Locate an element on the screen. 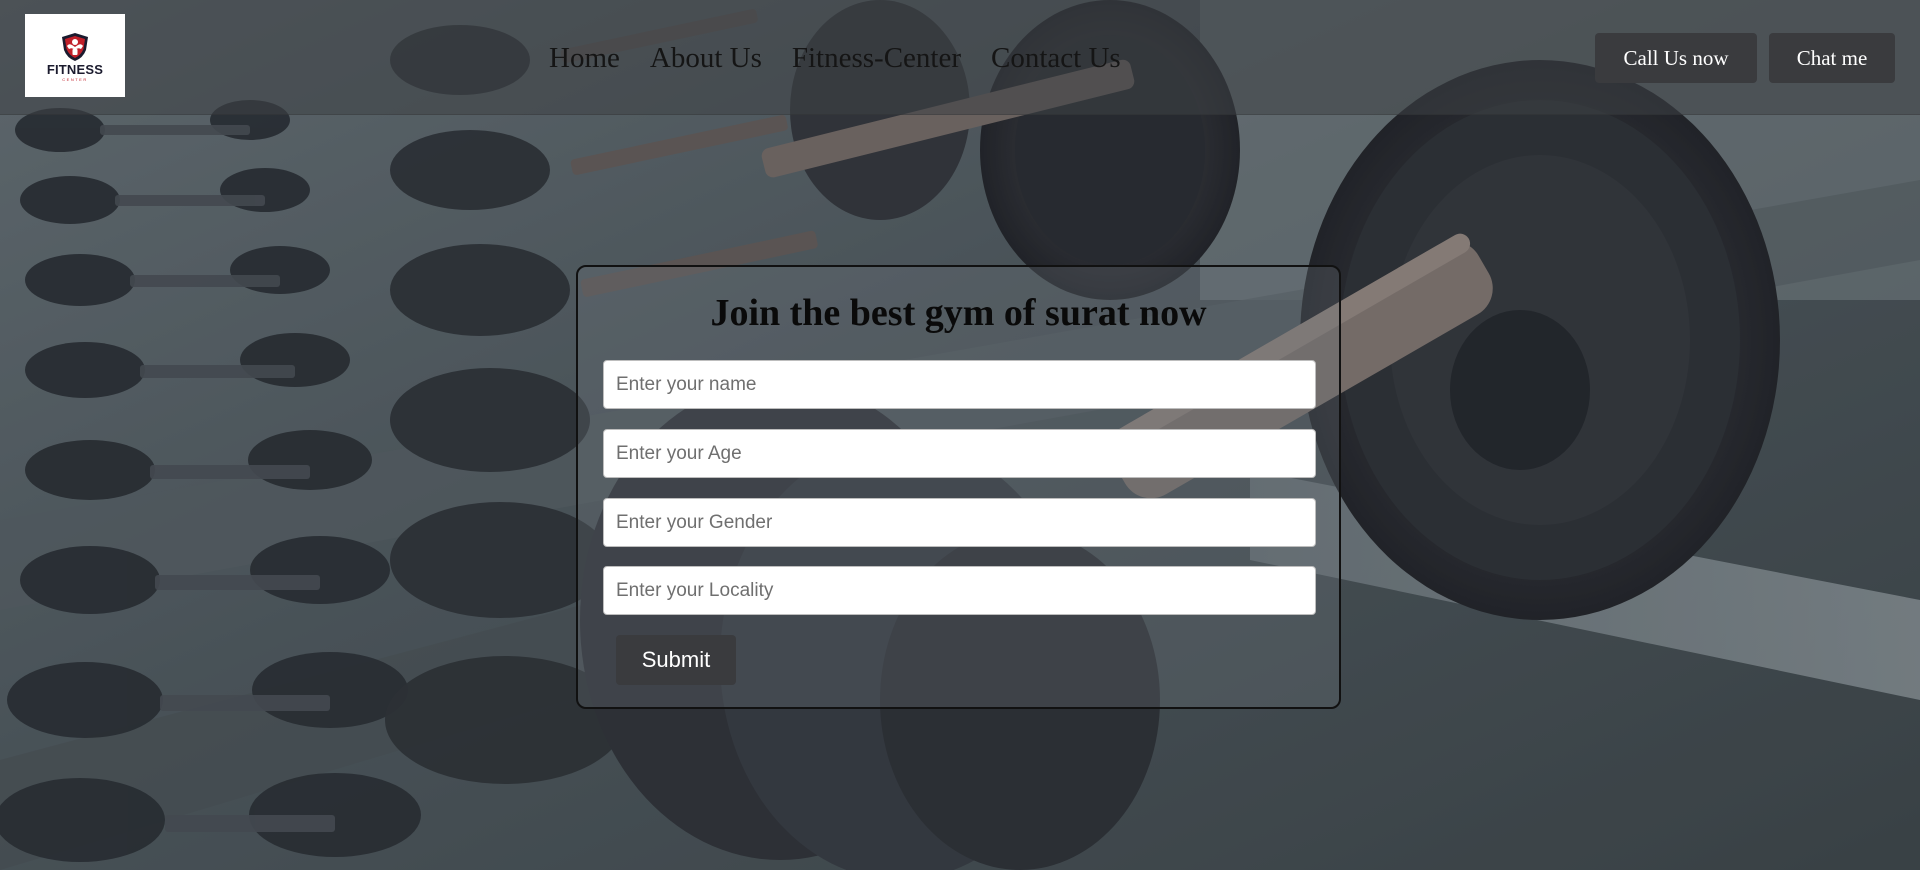 This screenshot has width=1920, height=870. main-nav: Home About Us Fitness-Center Contact Us is located at coordinates (835, 58).